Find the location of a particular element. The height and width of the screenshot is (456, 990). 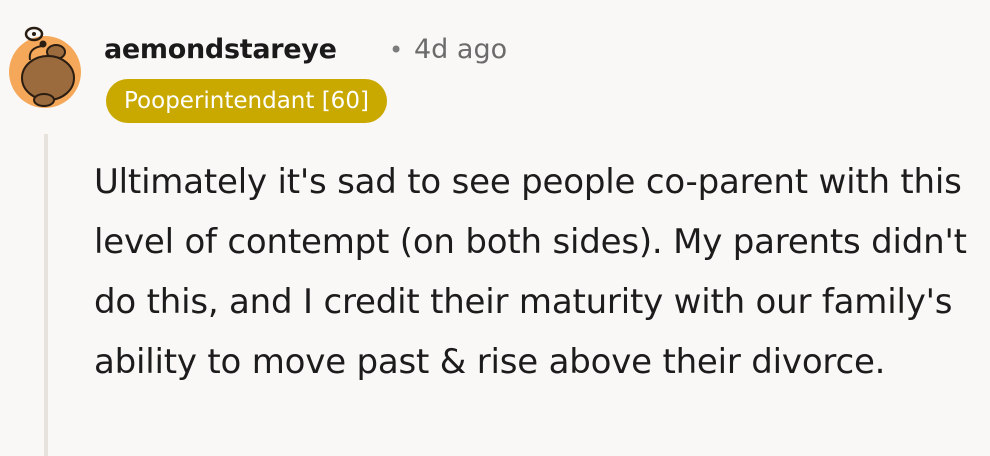

username-link: aemondstareye is located at coordinates (220, 50).